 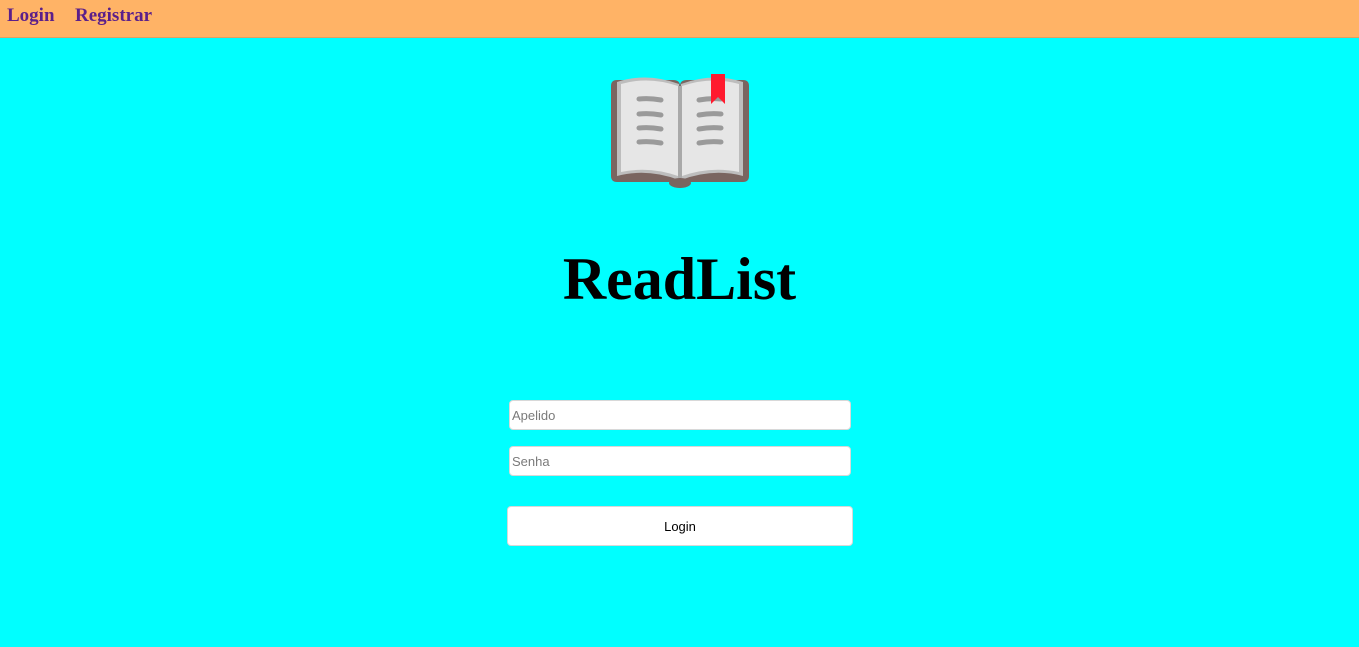 I want to click on app-title: ReadList, so click(x=679, y=279).